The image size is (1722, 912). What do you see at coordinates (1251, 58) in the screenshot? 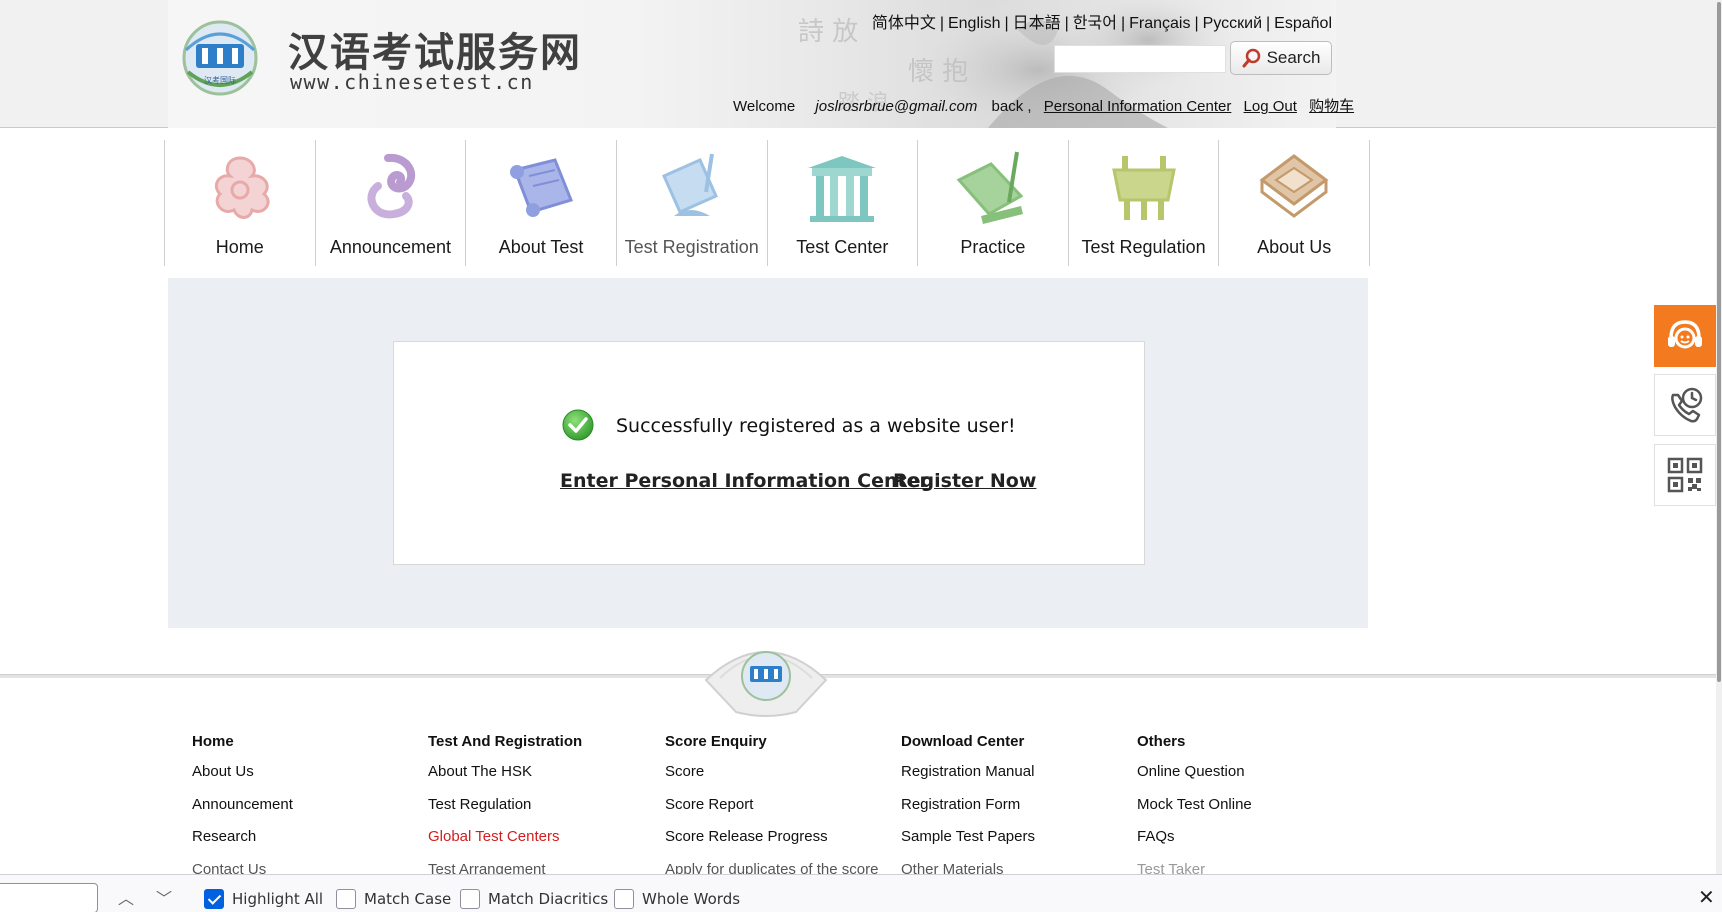
I see `search-icon` at bounding box center [1251, 58].